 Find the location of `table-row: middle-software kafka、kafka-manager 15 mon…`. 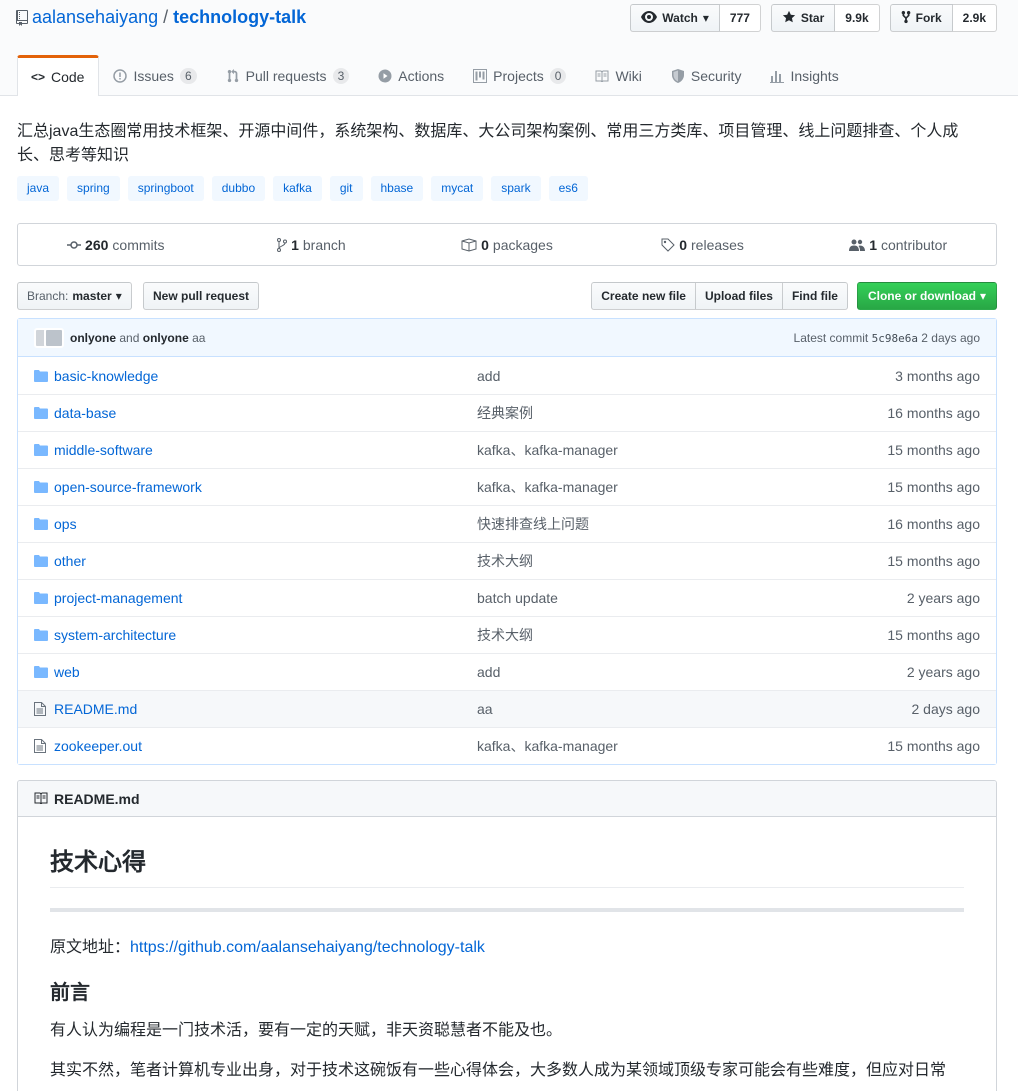

table-row: middle-software kafka、kafka-manager 15 mon… is located at coordinates (507, 449).